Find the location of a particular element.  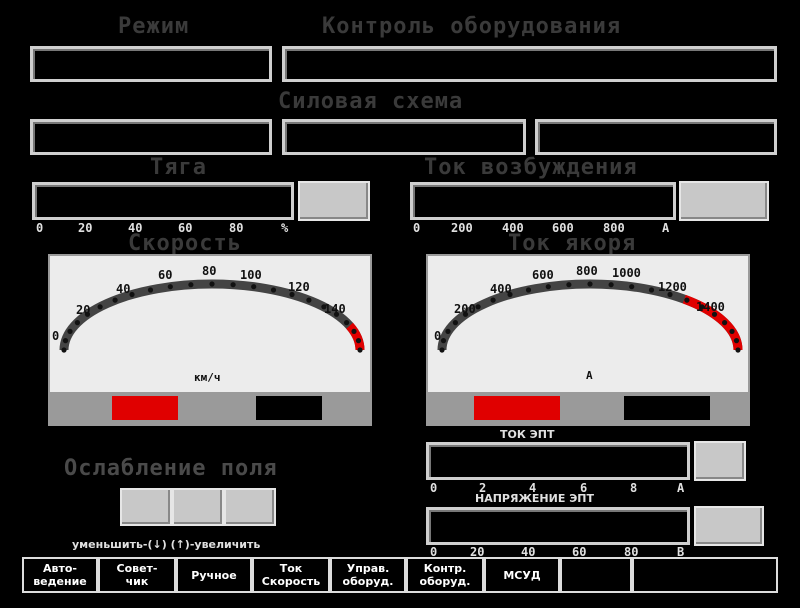

power-circuit-header: Силовая схема is located at coordinates (371, 101).